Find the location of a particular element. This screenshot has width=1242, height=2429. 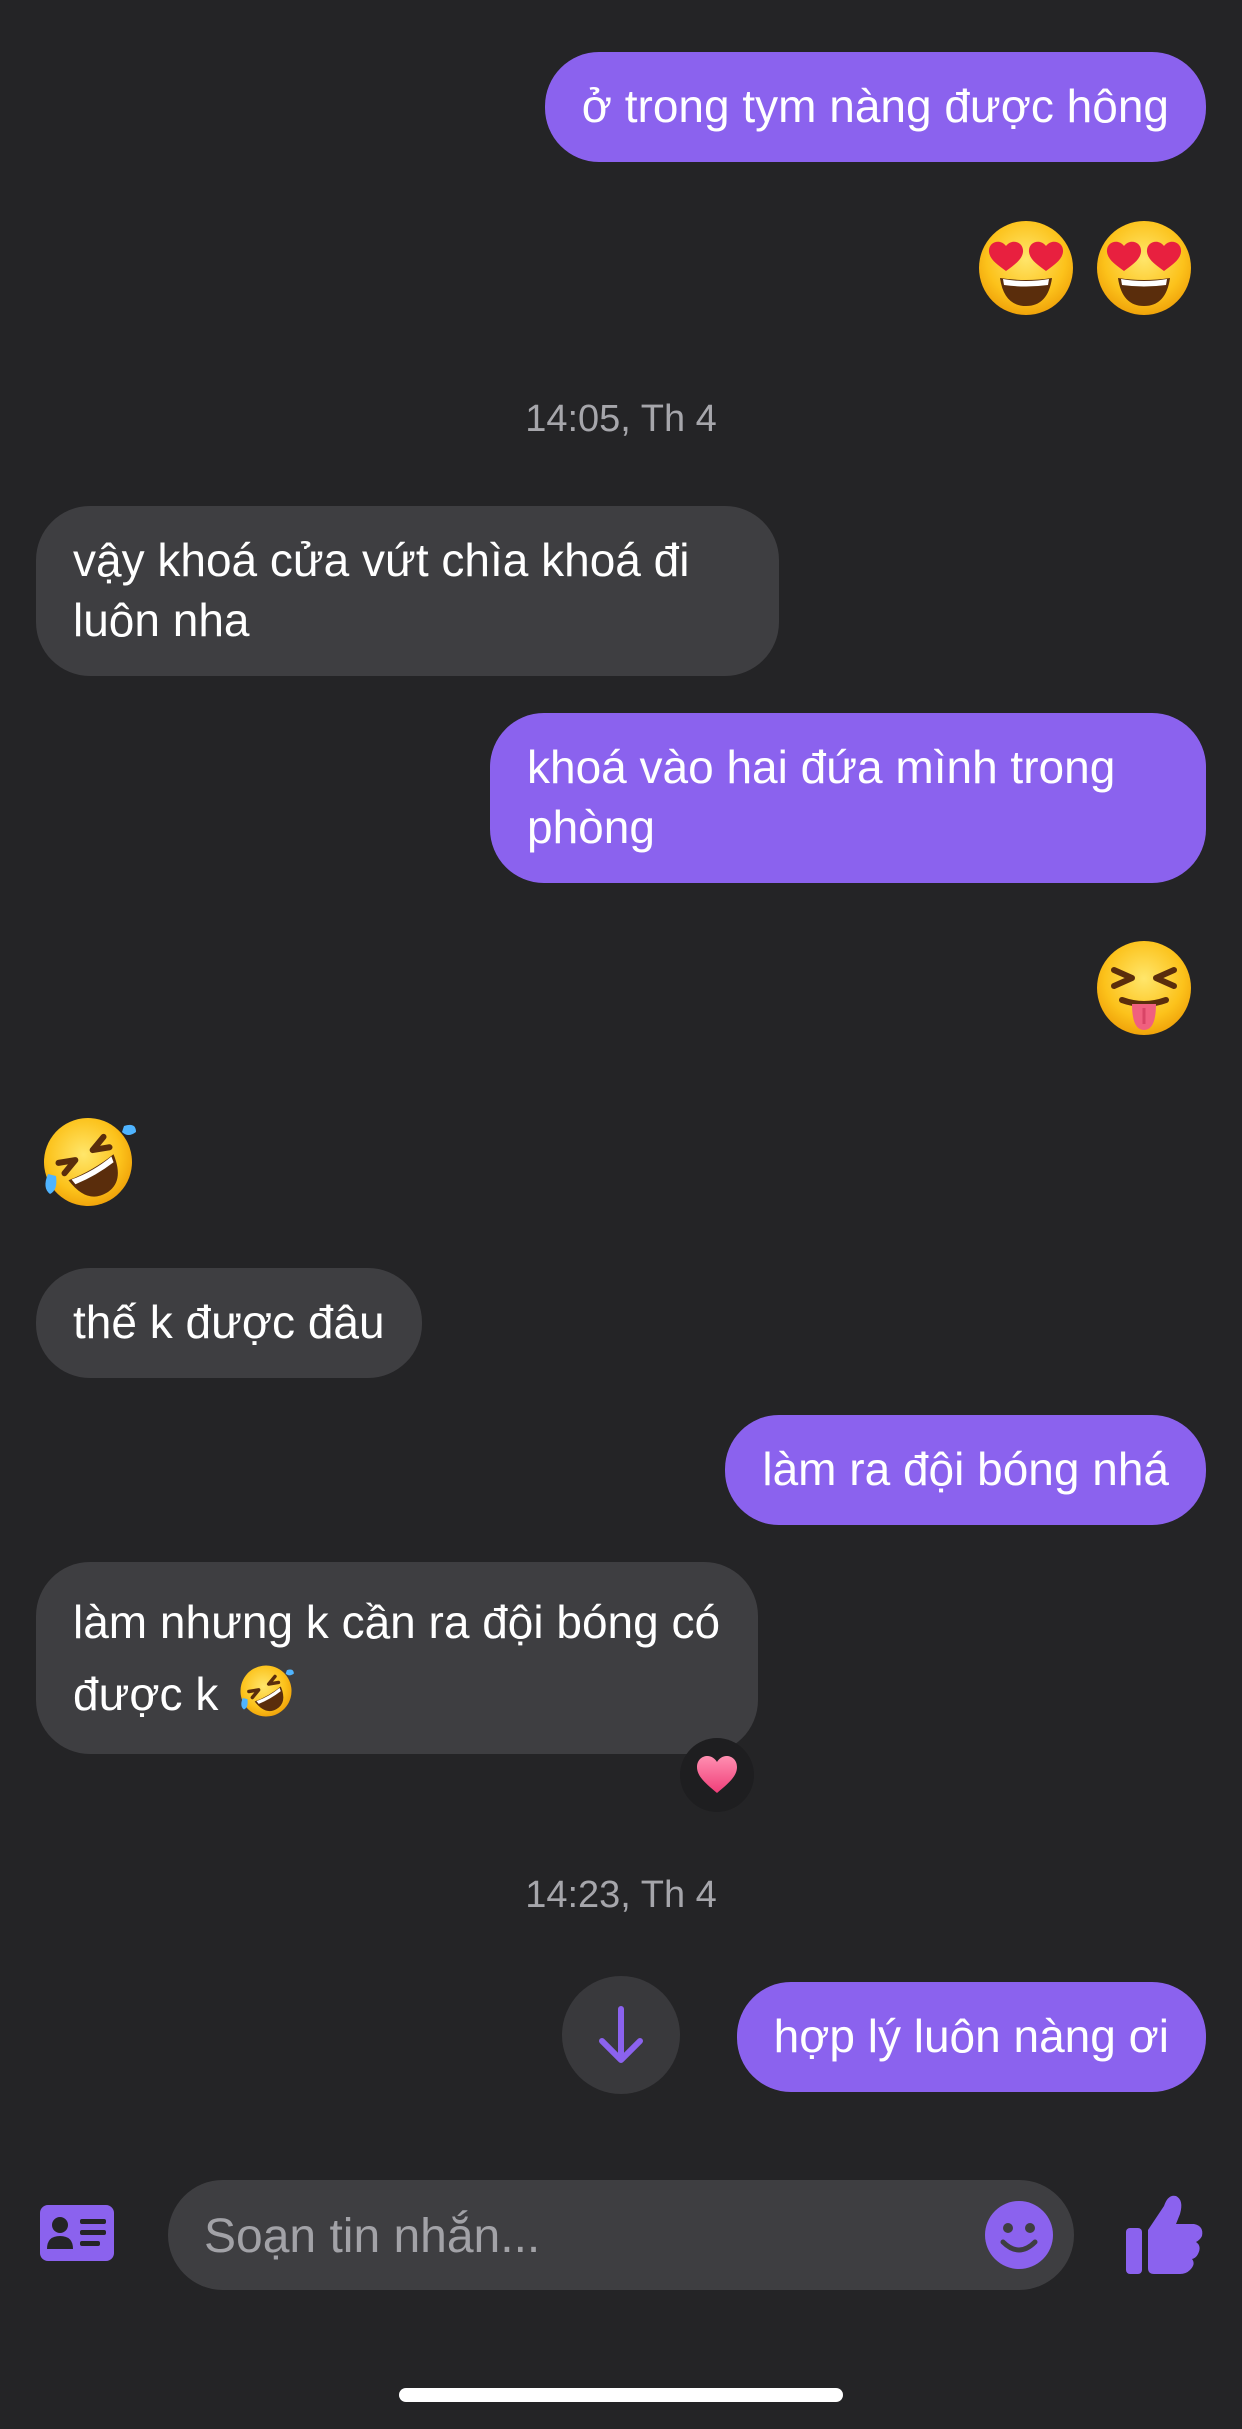

message-text: hợp lý luôn nàng ơi is located at coordinates (971, 2036).